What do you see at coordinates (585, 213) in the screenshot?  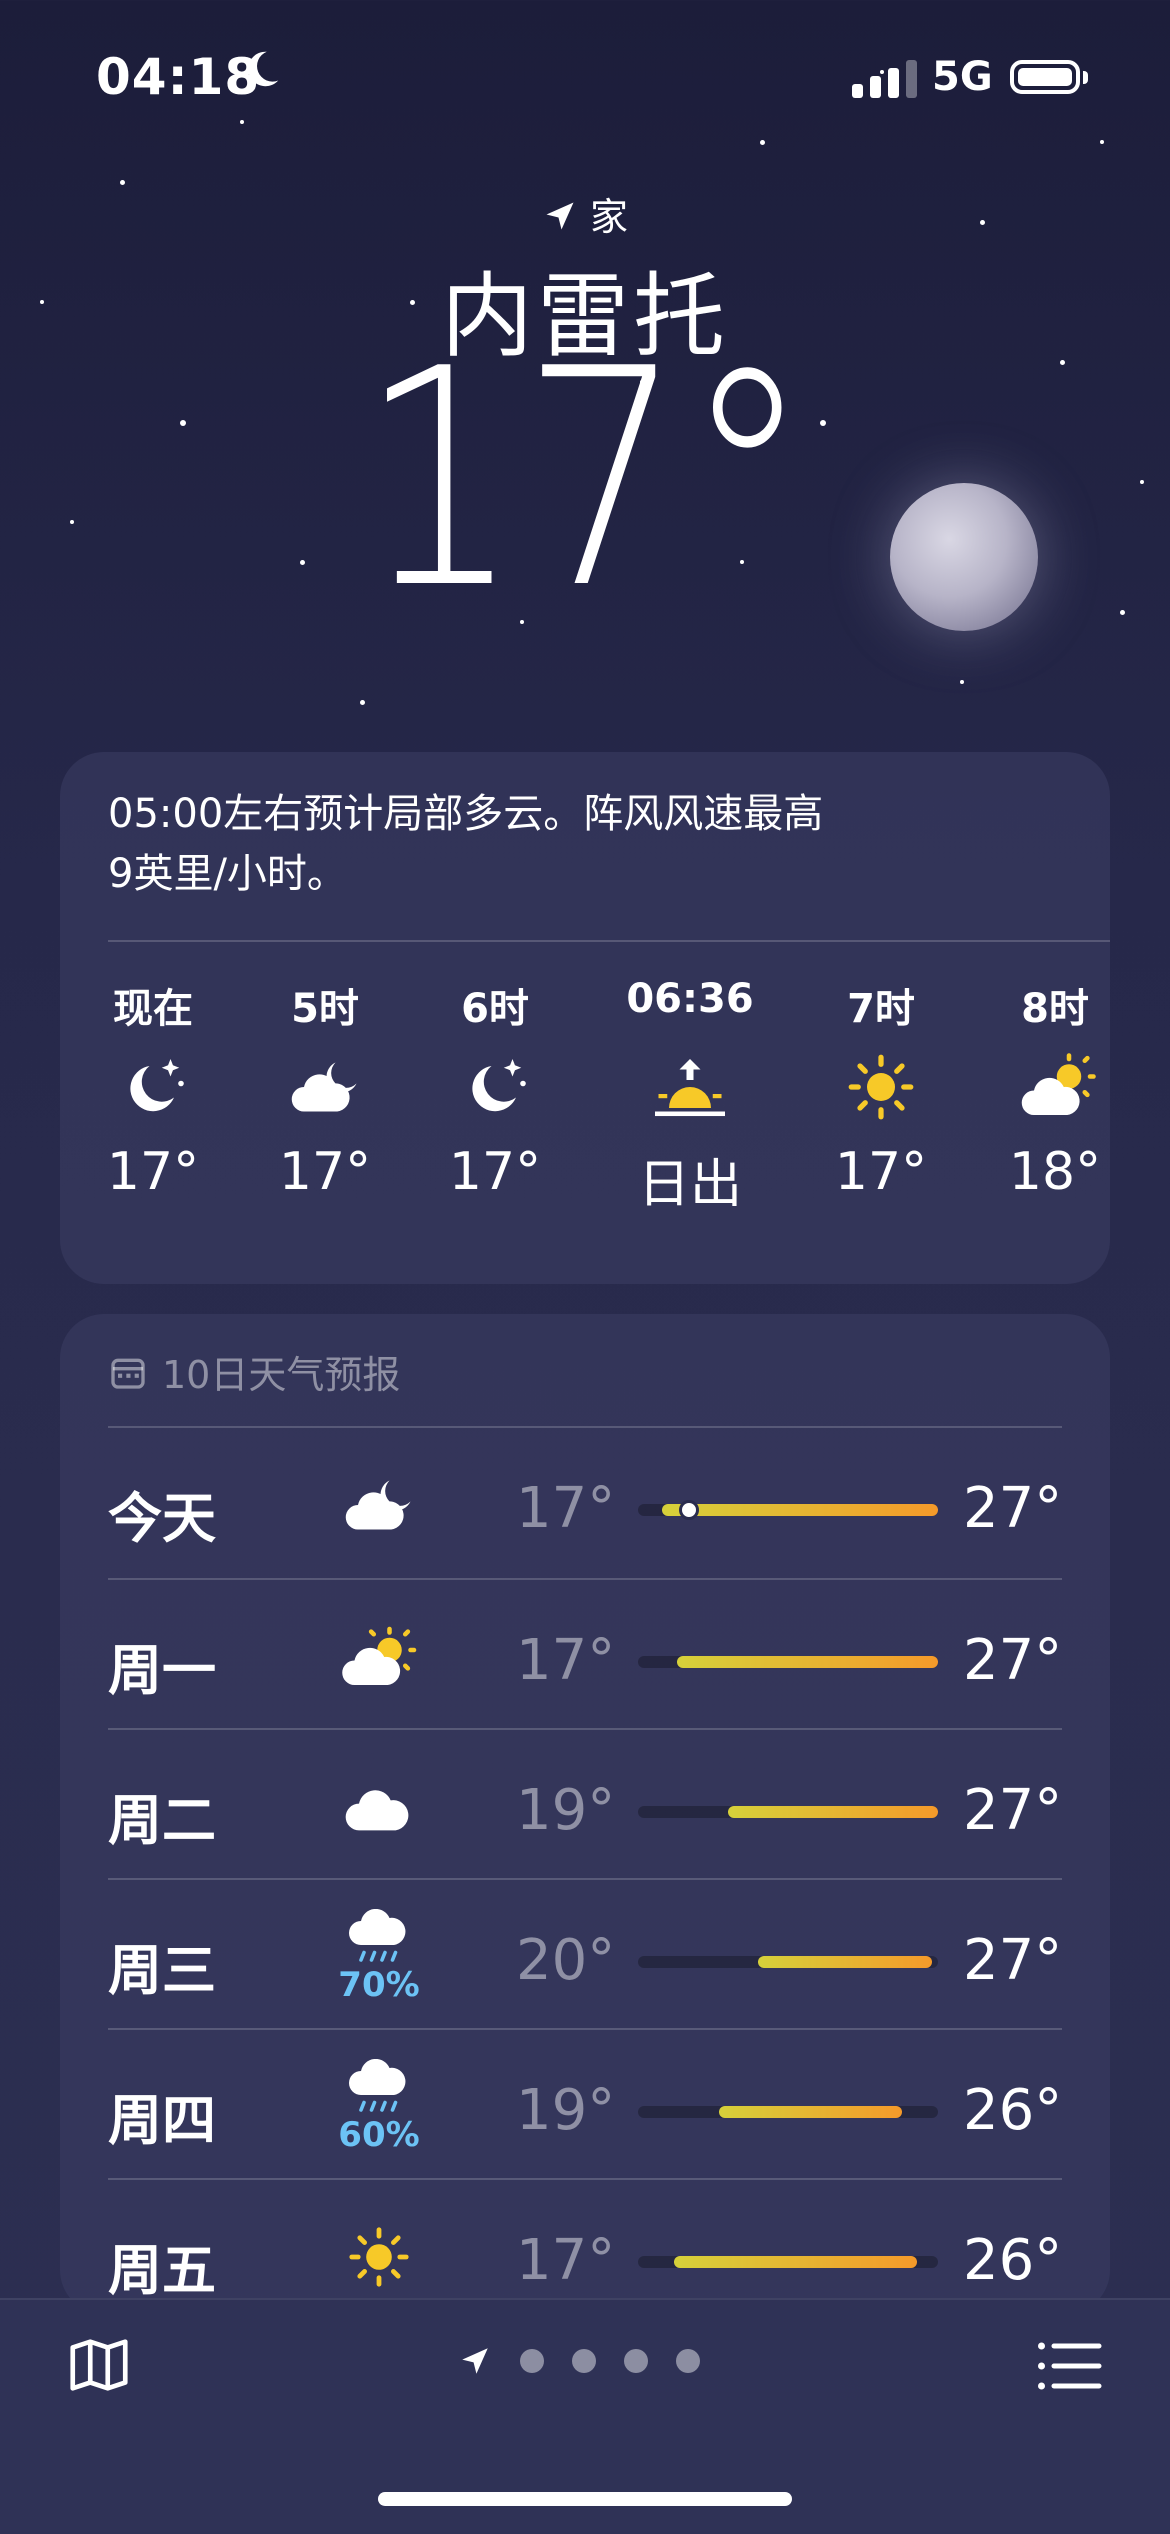 I see `location-label: 家` at bounding box center [585, 213].